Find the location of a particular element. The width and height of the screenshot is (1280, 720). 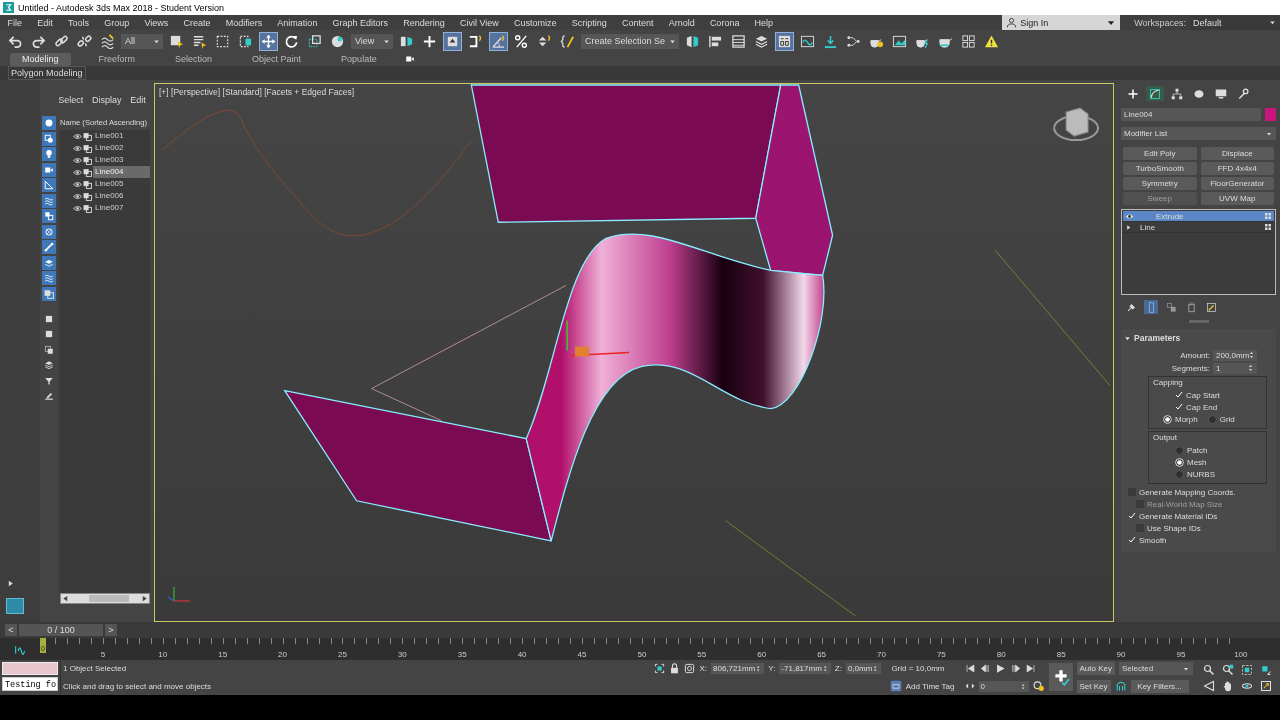

ribbon-tab: Selection is located at coordinates (194, 59).